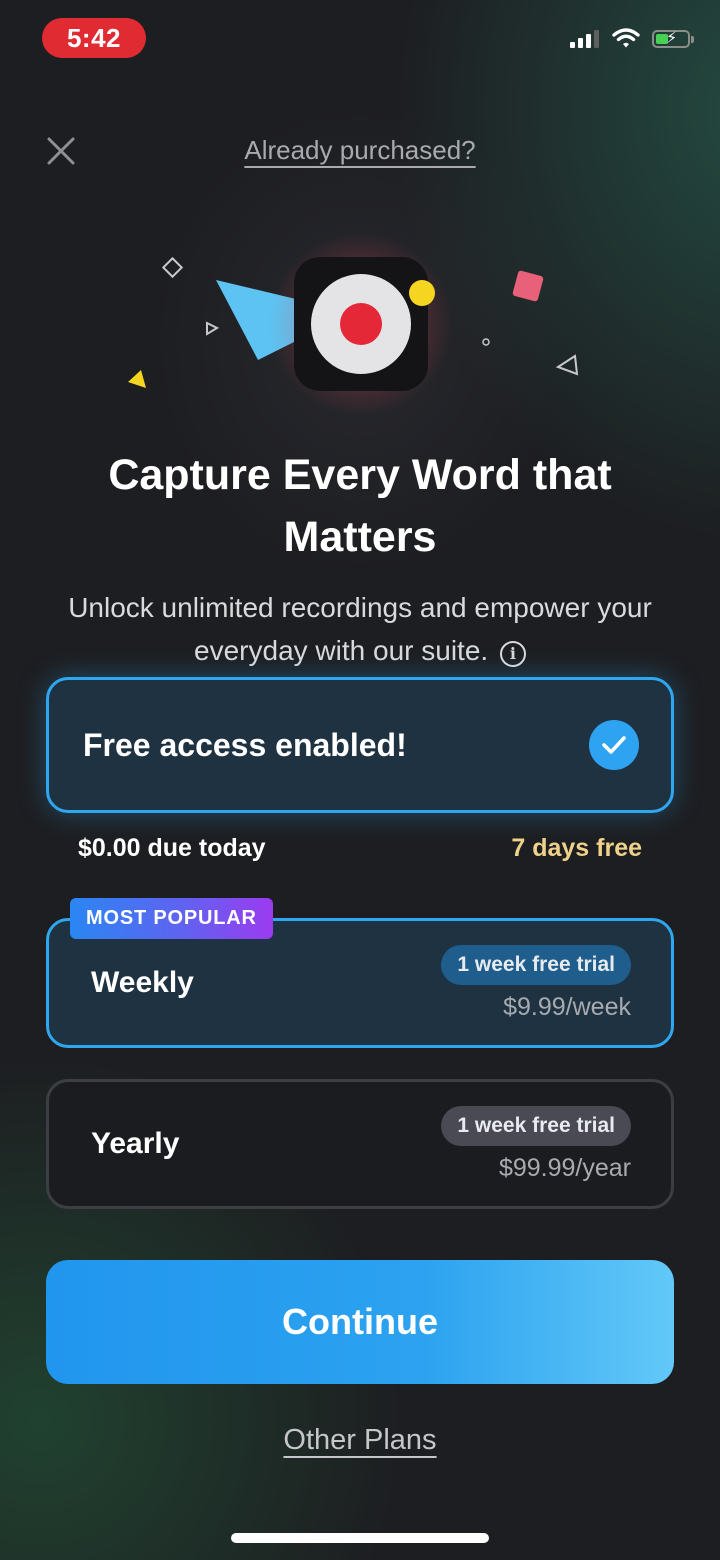 This screenshot has width=720, height=1560. Describe the element at coordinates (360, 1144) in the screenshot. I see `plan-option-yearly: Yearly 1 week free trial $99.99/year` at that location.